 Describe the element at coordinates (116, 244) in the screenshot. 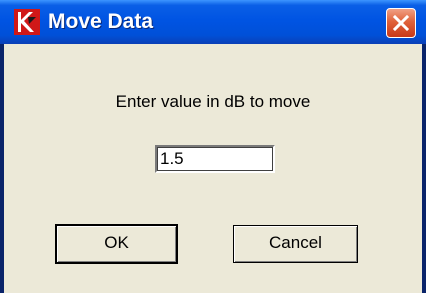

I see `ok-button: OK` at that location.